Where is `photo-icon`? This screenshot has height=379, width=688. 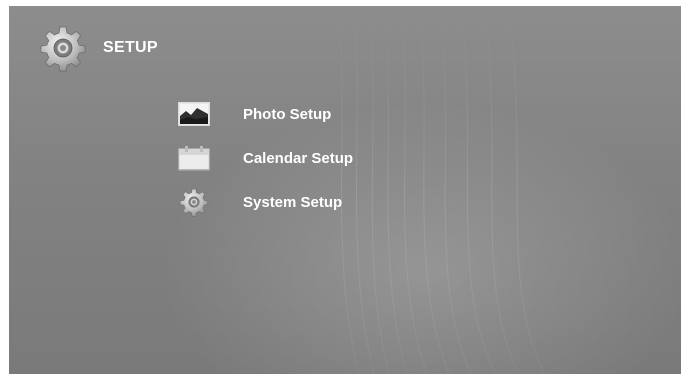 photo-icon is located at coordinates (194, 114).